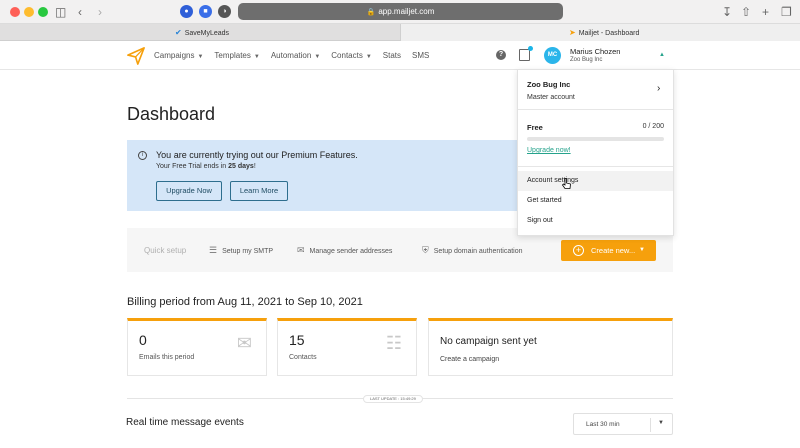 The width and height of the screenshot is (800, 448). What do you see at coordinates (297, 340) in the screenshot?
I see `contacts-value: 15` at bounding box center [297, 340].